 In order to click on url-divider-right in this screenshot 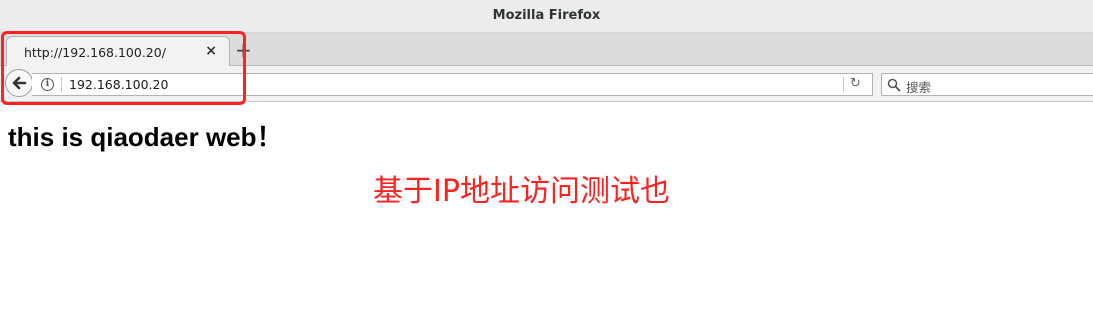, I will do `click(843, 84)`.